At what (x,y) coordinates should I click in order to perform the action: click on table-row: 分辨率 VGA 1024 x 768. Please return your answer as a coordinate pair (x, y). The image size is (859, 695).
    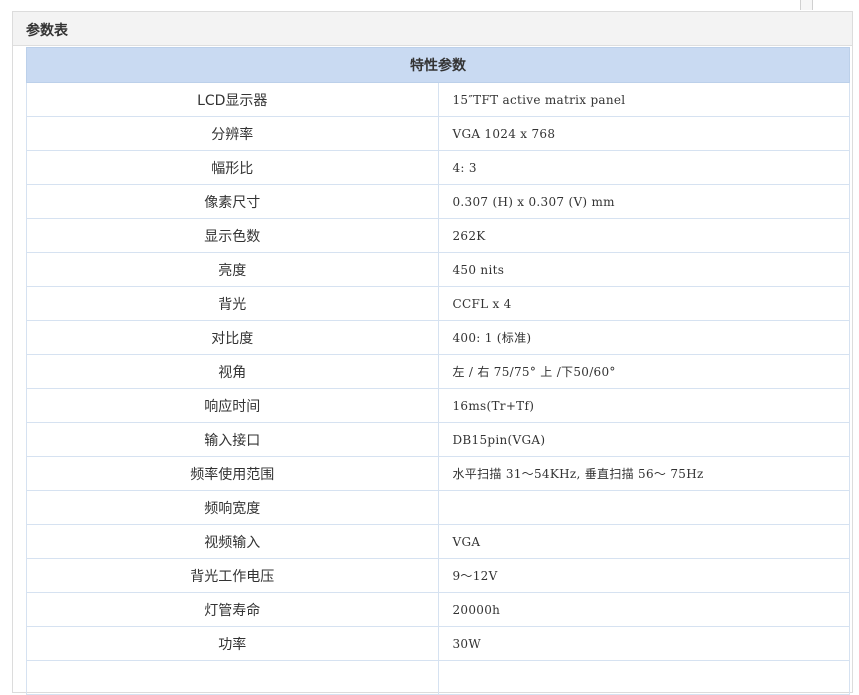
    Looking at the image, I should click on (438, 133).